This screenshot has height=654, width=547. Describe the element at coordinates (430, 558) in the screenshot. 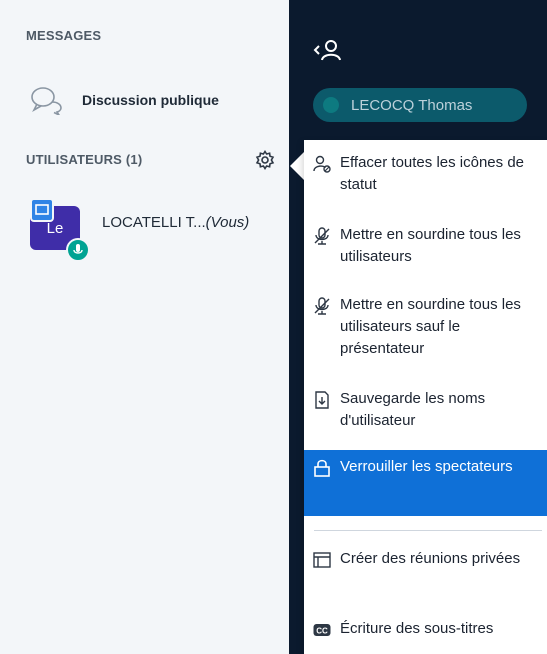

I see `menu-item-label: Créer des réunions privées` at that location.